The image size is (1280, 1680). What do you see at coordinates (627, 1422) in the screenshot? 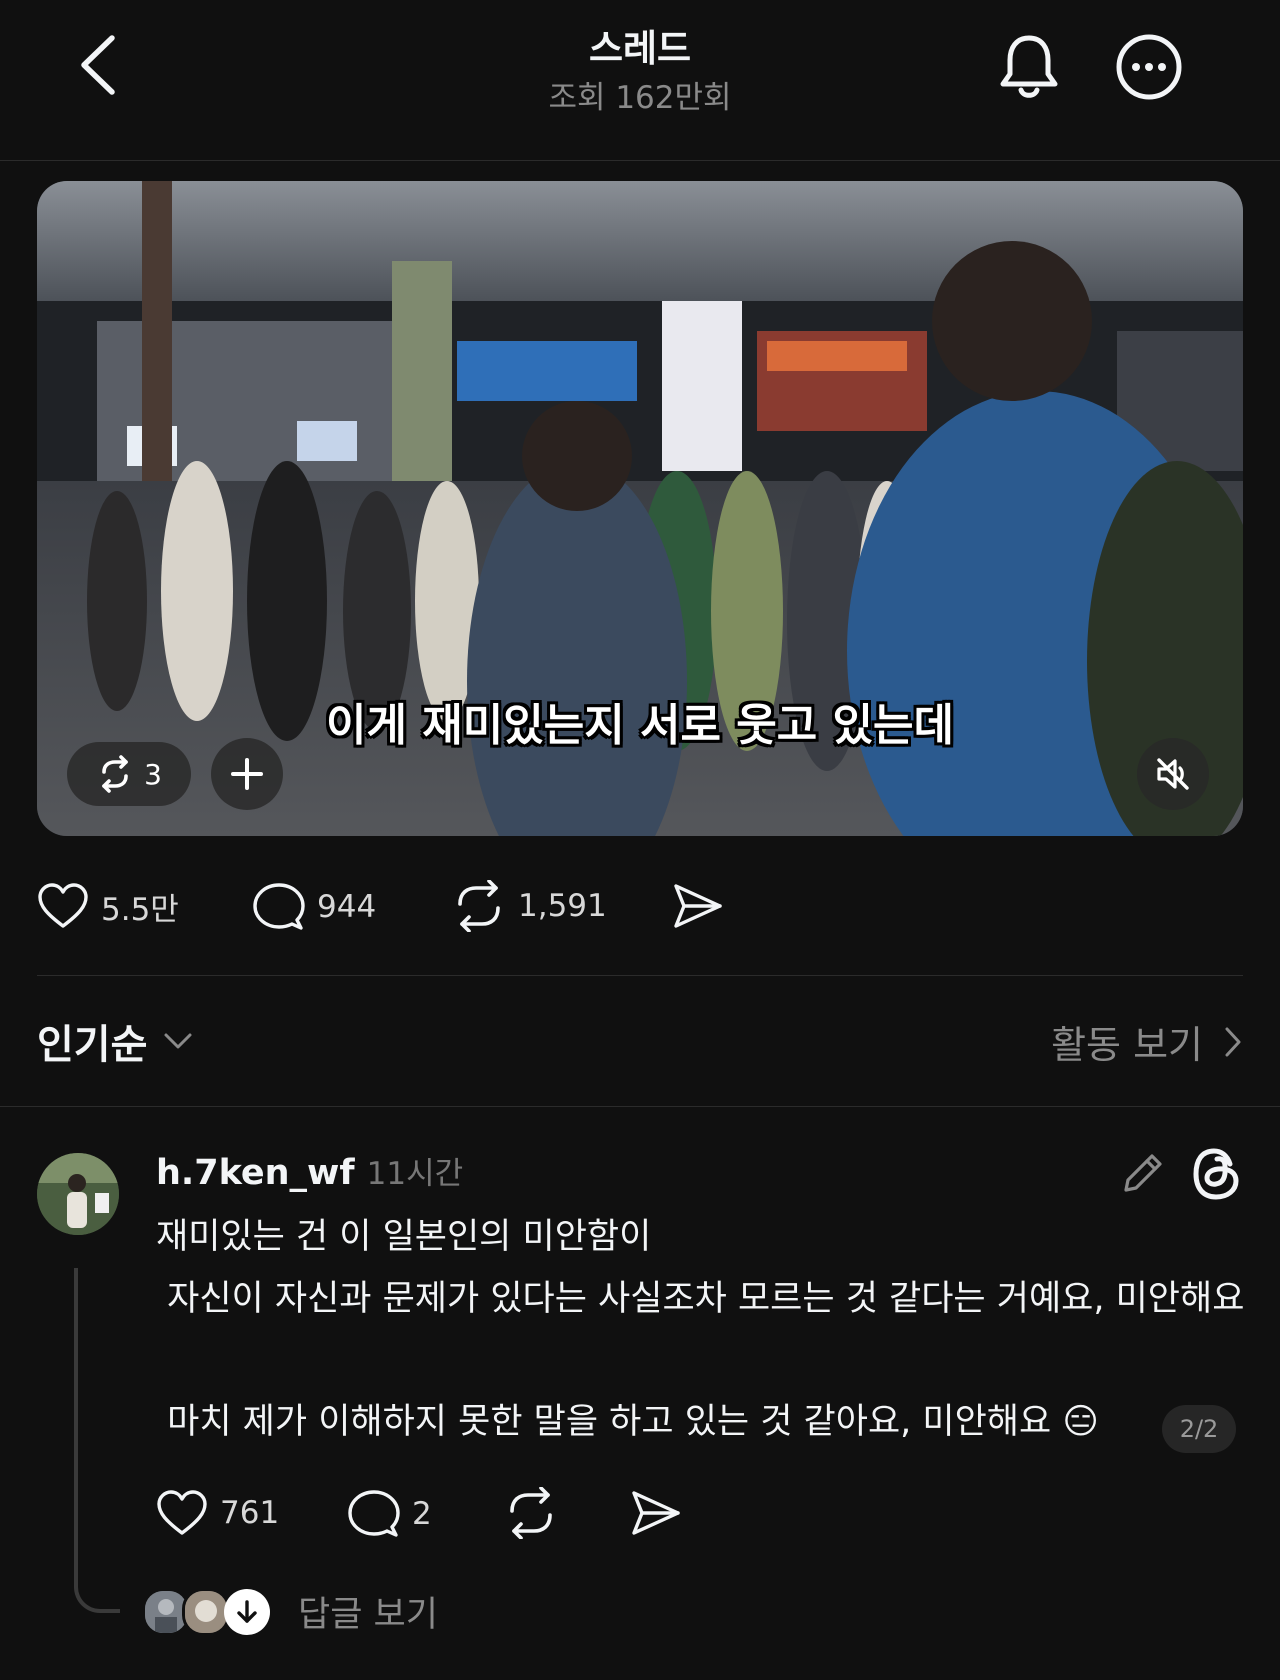
I see `reply-line-3: 마치 제가 이해하지 못한 말을 하고 있는 것 같아요, 미안해요 😑` at bounding box center [627, 1422].